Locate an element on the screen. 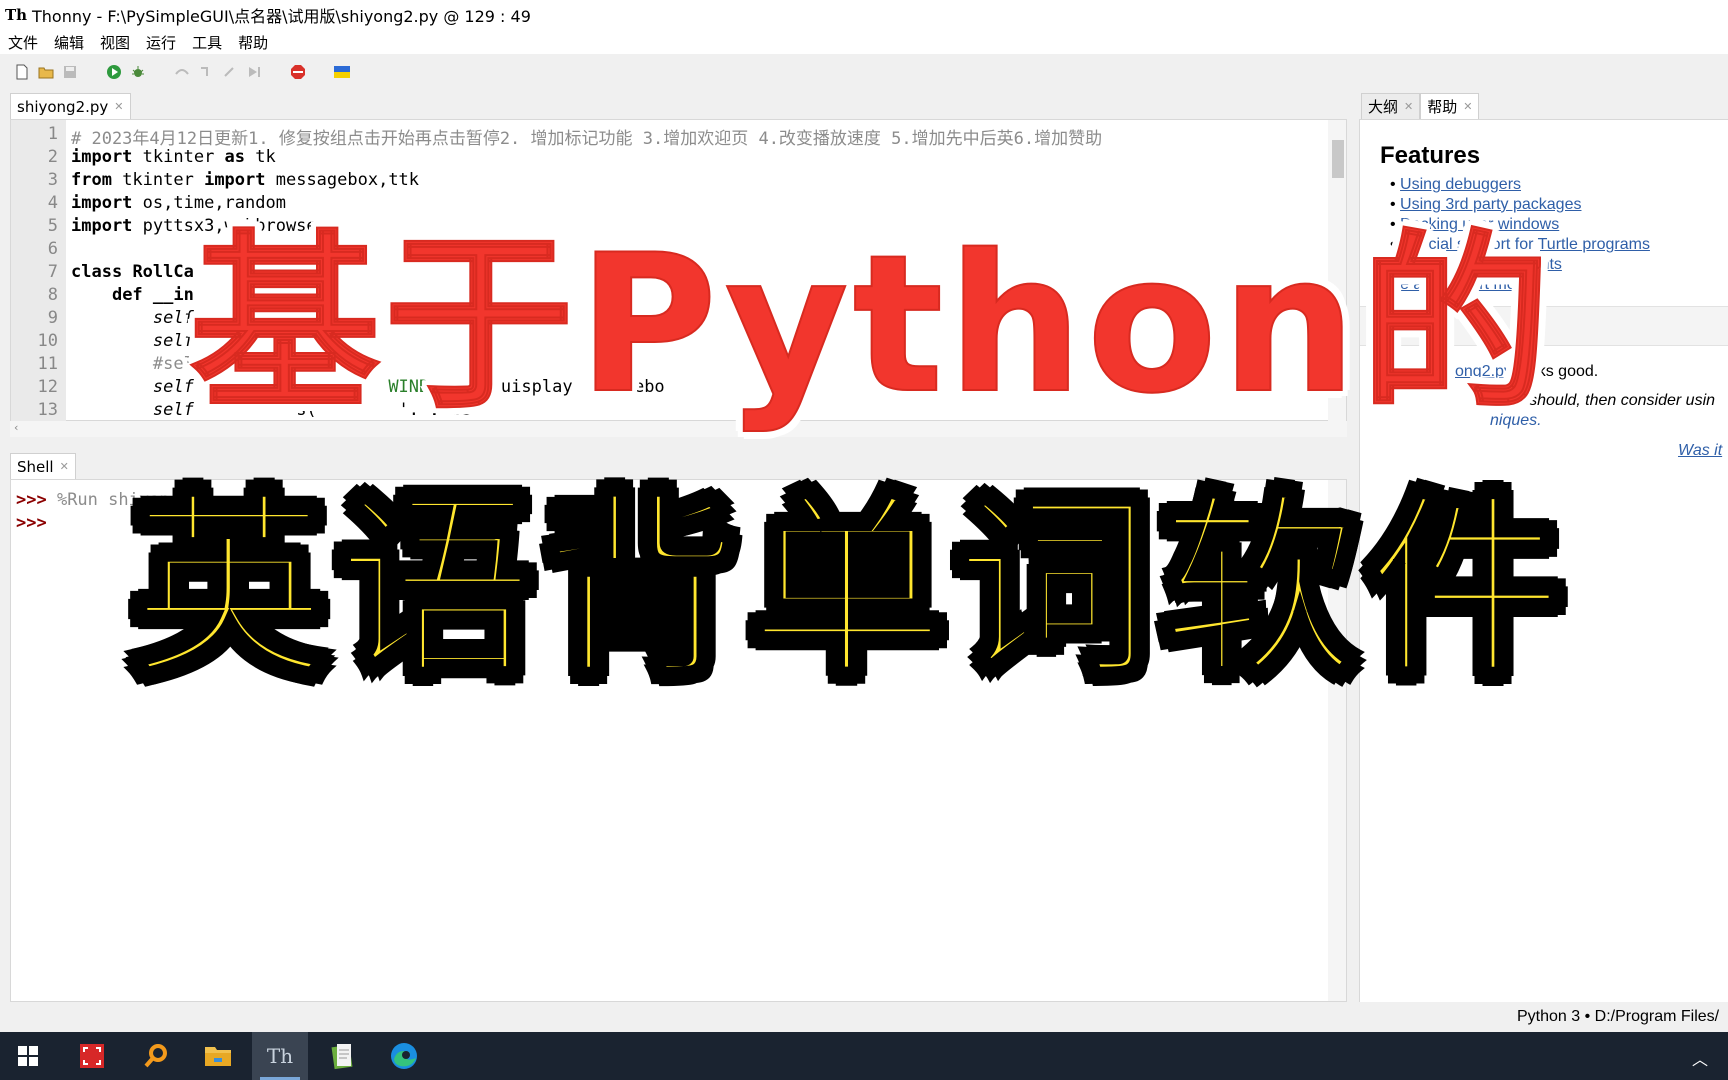 The height and width of the screenshot is (1080, 1728). line-number: 6 is located at coordinates (52, 249).